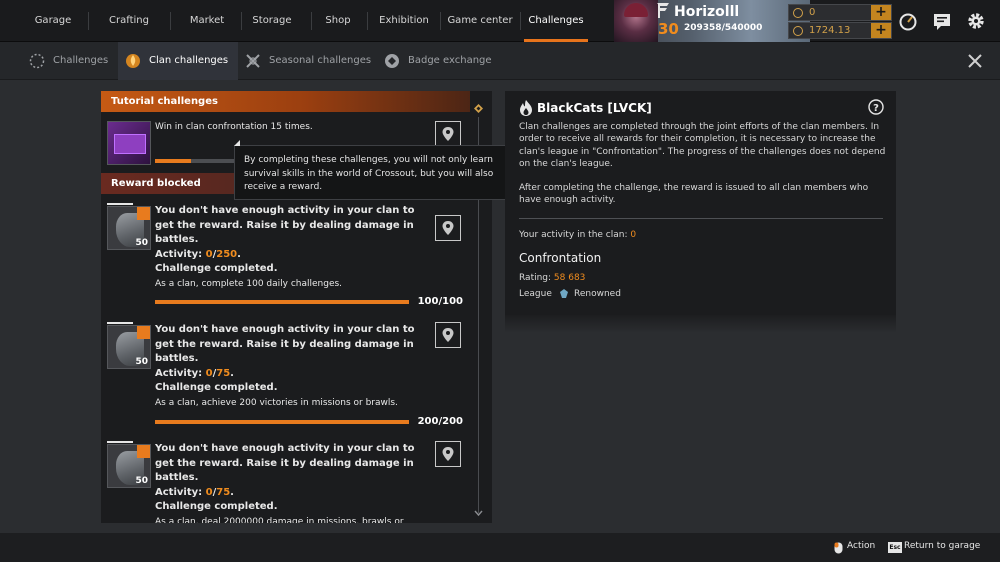  I want to click on reward-crate-image, so click(129, 143).